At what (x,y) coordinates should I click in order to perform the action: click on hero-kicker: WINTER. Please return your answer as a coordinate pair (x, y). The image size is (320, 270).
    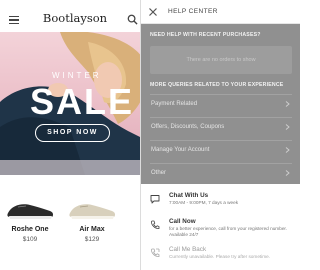
    Looking at the image, I should click on (77, 75).